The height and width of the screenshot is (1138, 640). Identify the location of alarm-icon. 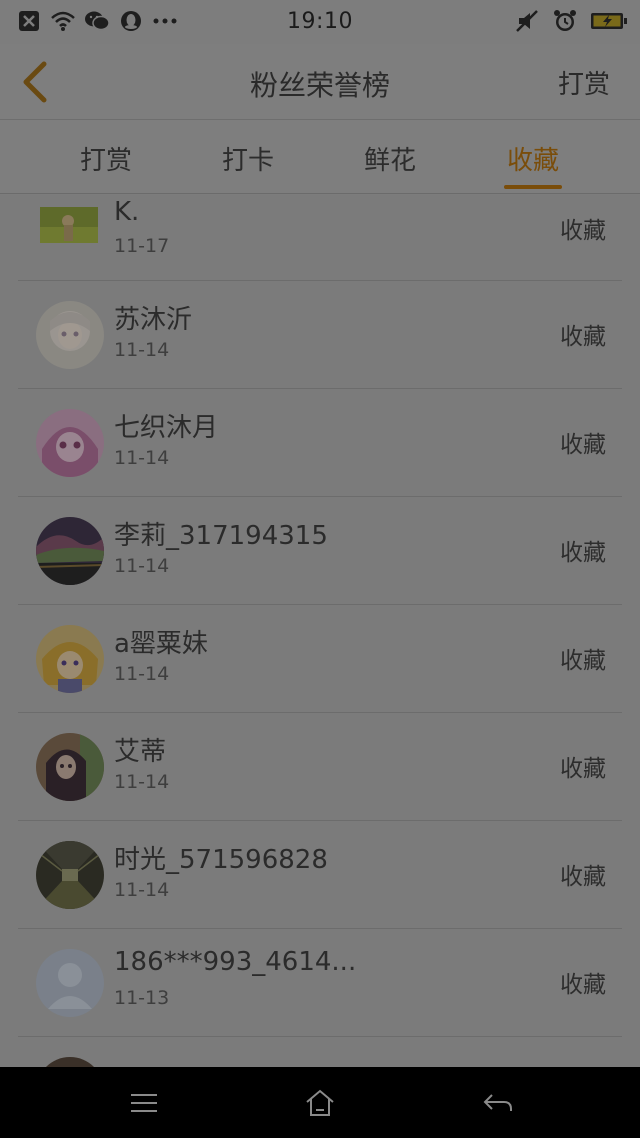
(565, 21).